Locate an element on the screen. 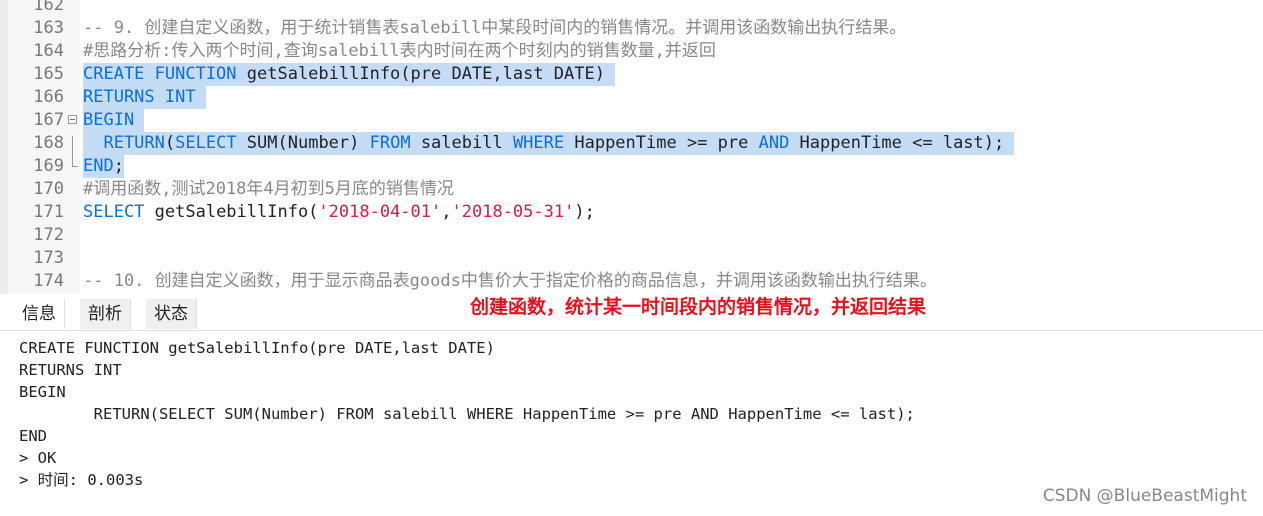 The height and width of the screenshot is (516, 1263). code-token: WHERE is located at coordinates (543, 143).